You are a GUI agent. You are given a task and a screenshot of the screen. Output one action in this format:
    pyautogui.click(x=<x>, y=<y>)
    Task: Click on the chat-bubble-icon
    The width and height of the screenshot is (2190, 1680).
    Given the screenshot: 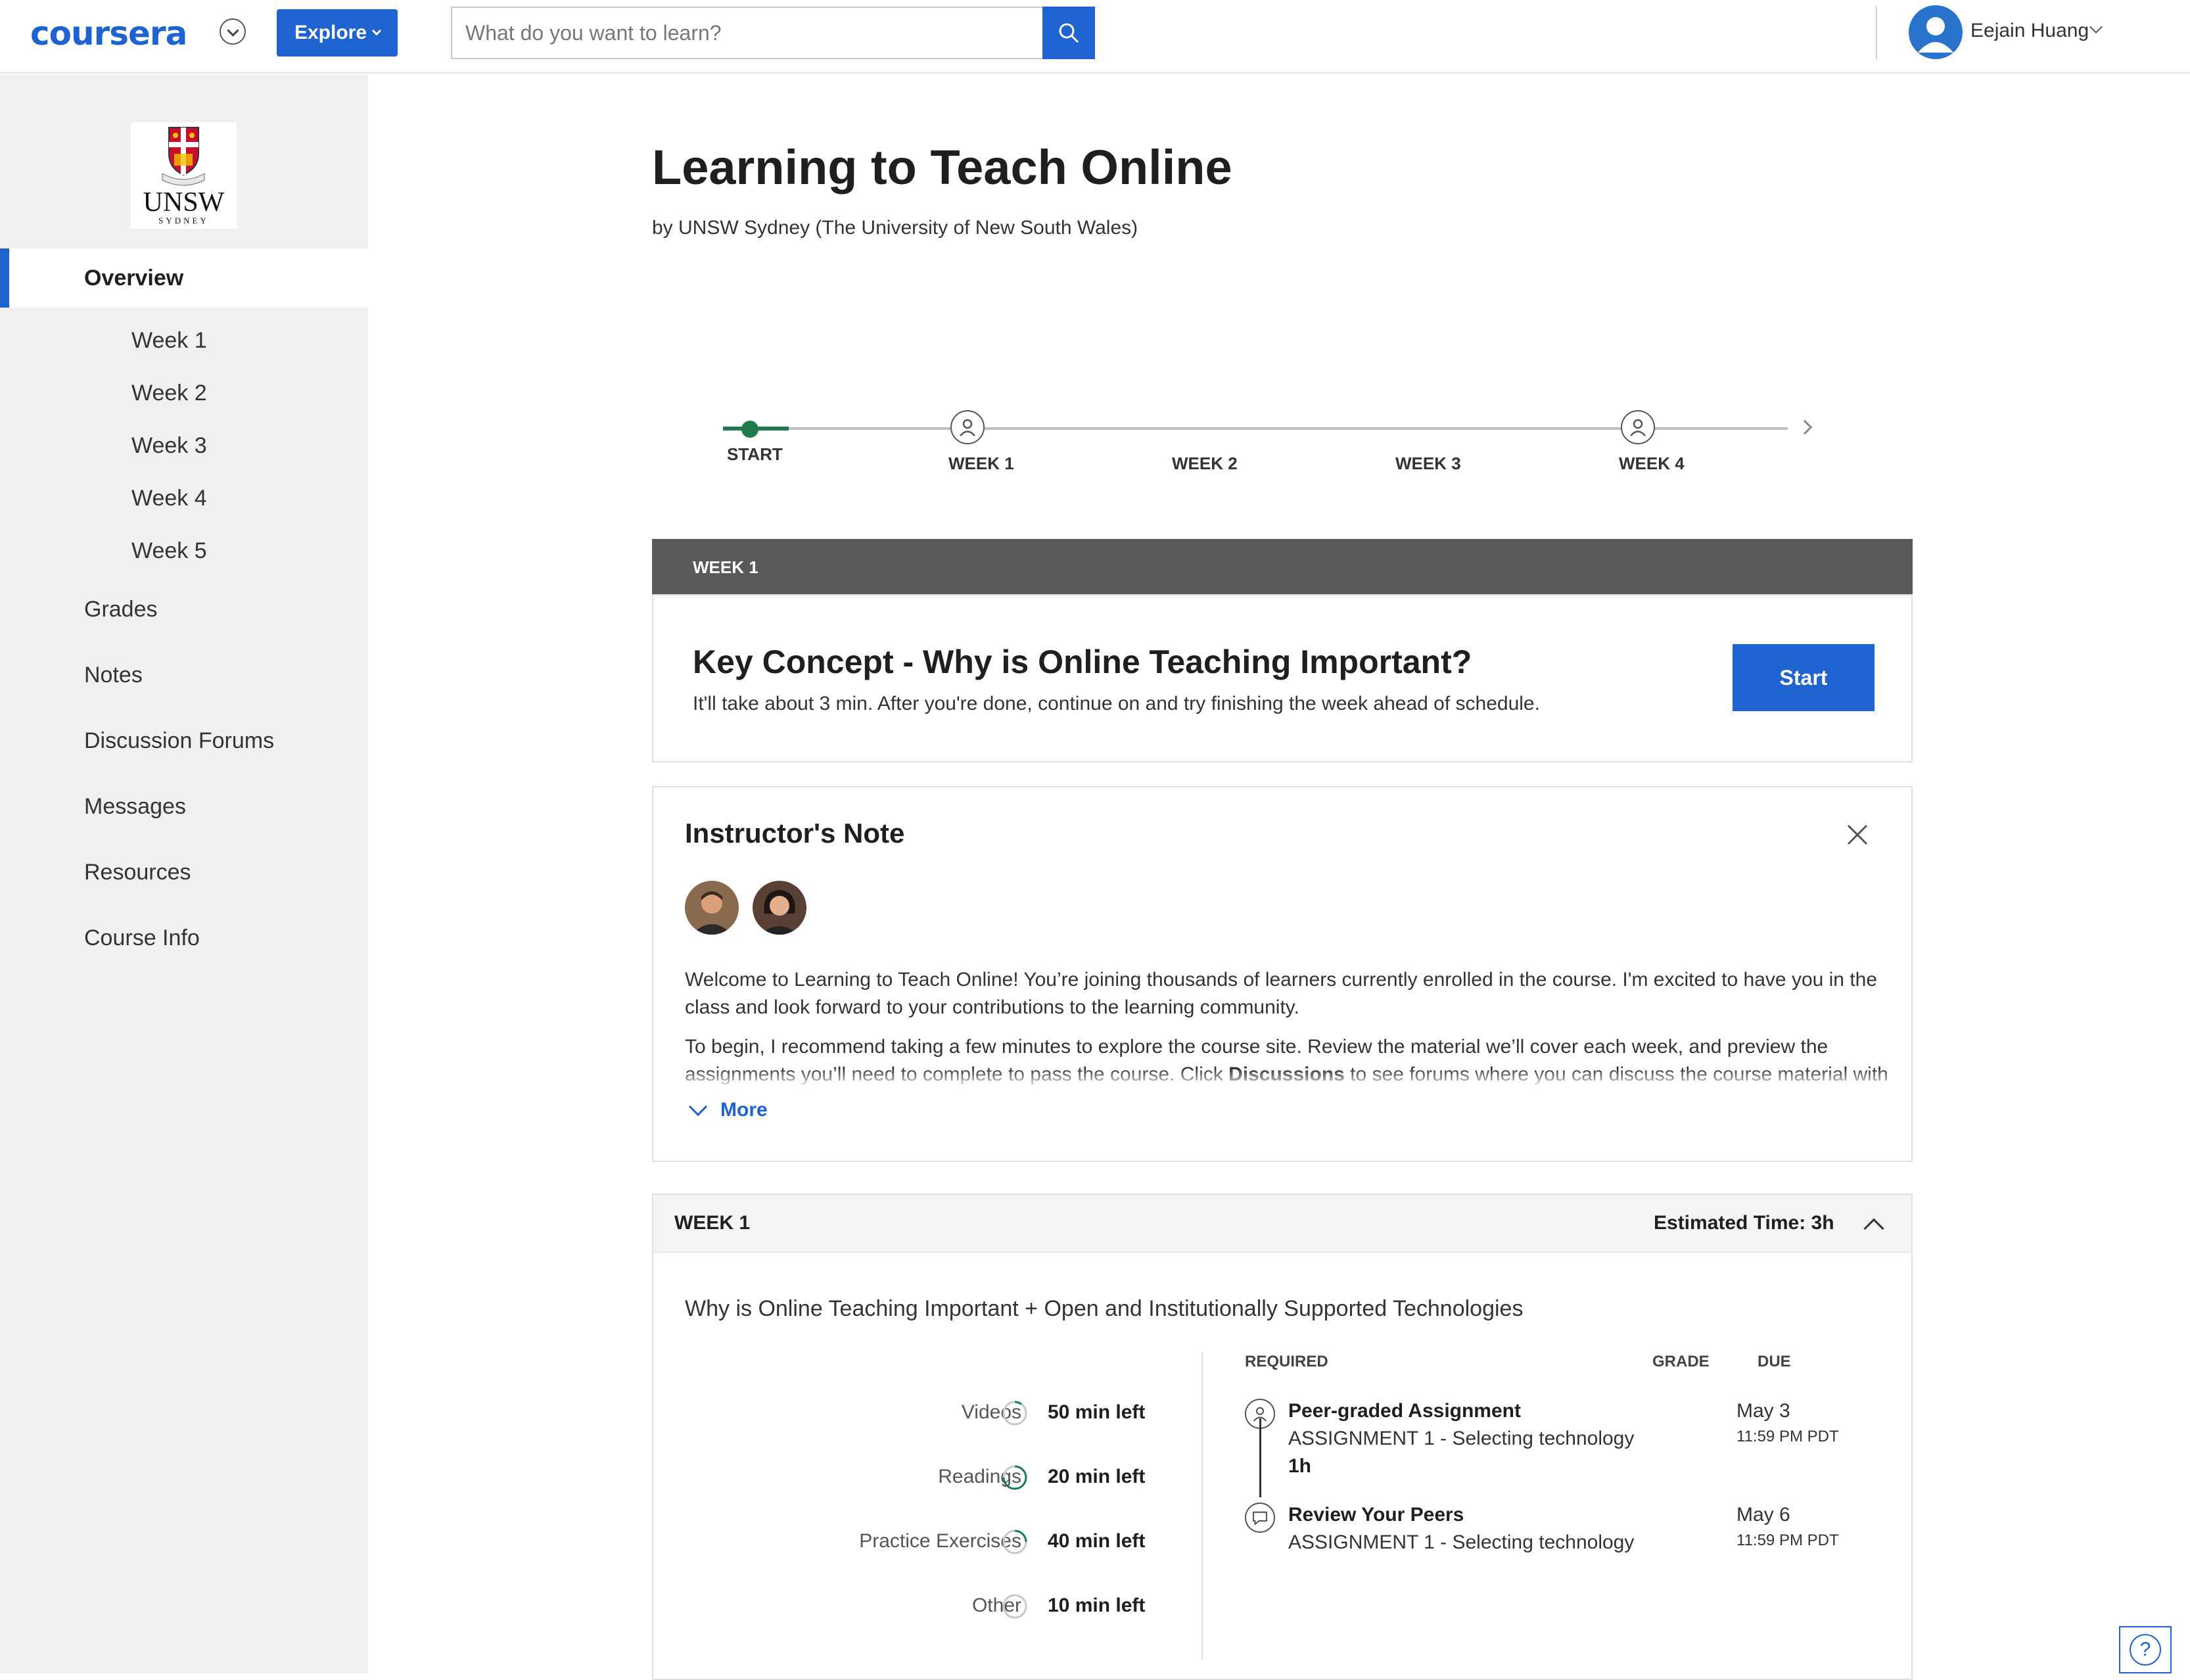 What is the action you would take?
    pyautogui.click(x=1260, y=1518)
    